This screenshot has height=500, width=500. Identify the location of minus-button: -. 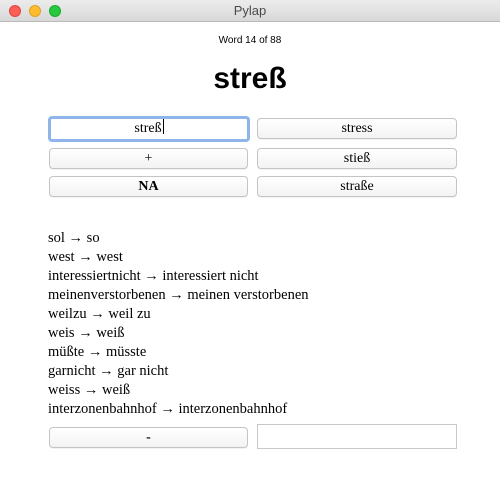
(148, 437).